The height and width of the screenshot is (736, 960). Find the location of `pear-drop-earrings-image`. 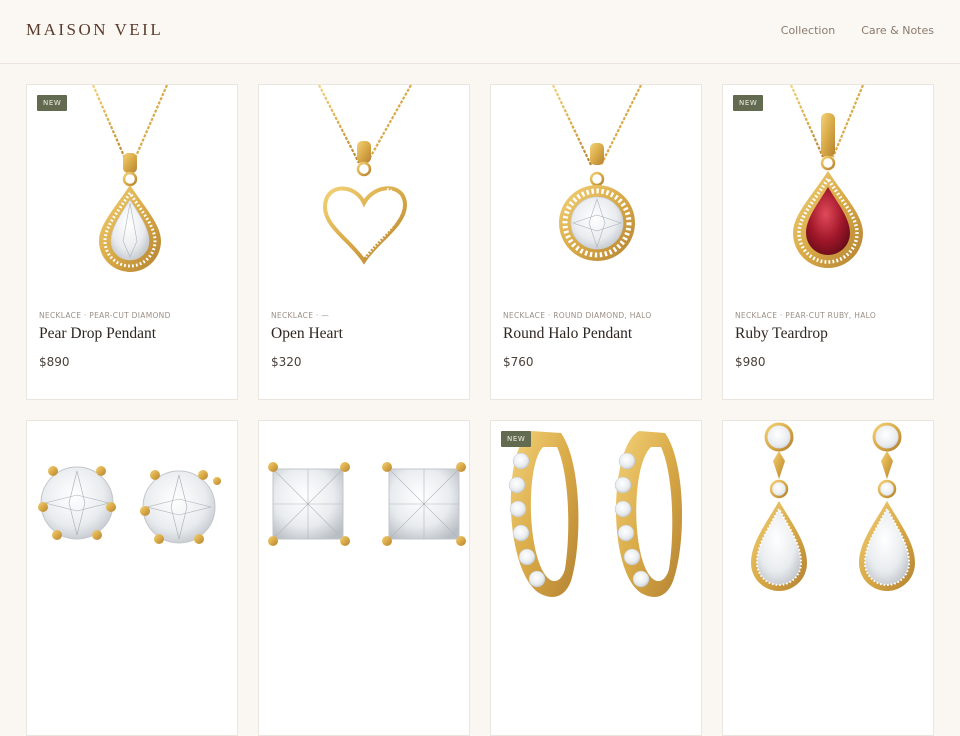

pear-drop-earrings-image is located at coordinates (828, 531).